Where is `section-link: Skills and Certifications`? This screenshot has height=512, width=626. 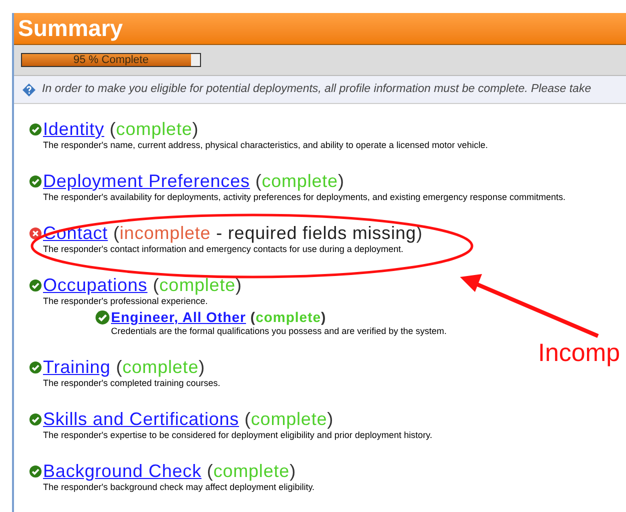 section-link: Skills and Certifications is located at coordinates (141, 419).